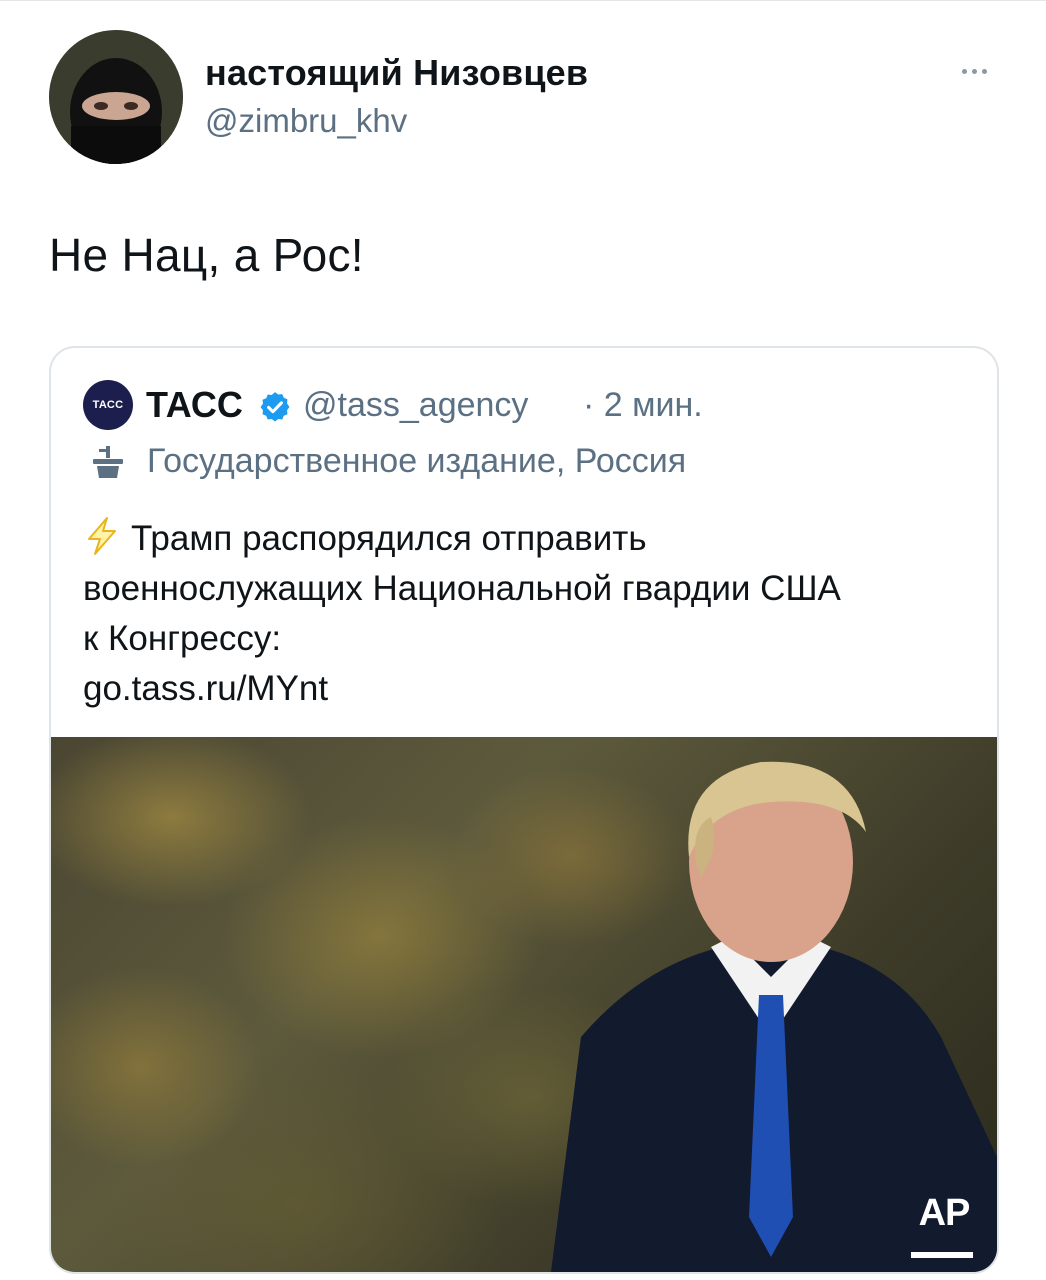 This screenshot has width=1046, height=1280. Describe the element at coordinates (942, 1255) in the screenshot. I see `media-credit-bar` at that location.